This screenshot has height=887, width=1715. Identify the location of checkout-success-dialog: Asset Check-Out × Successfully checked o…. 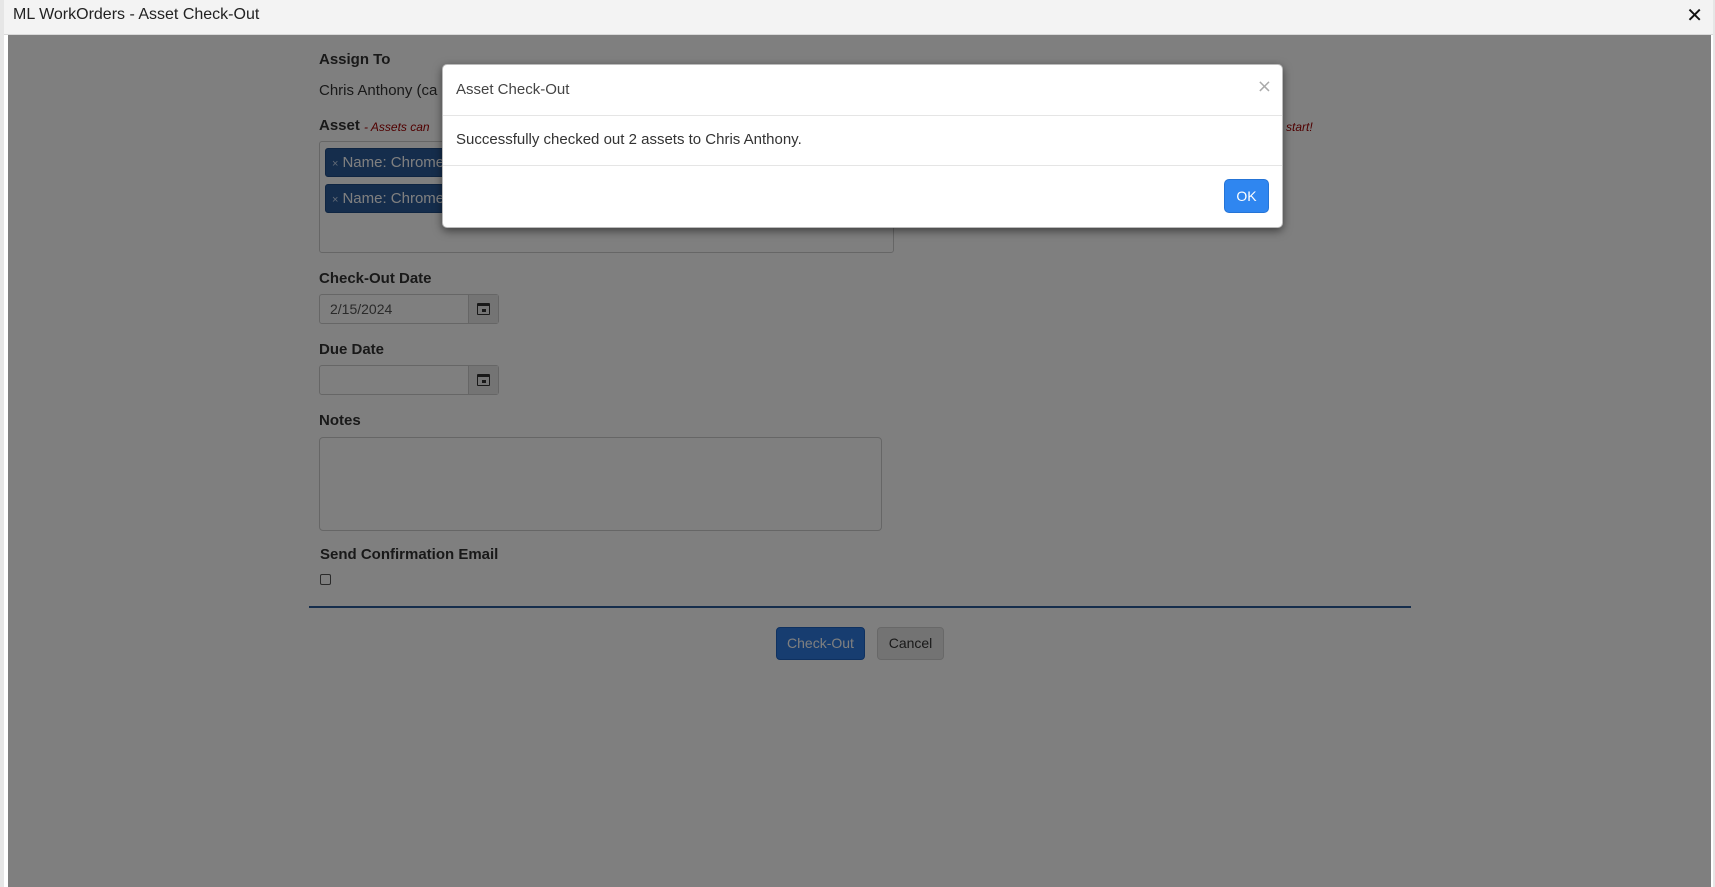
(862, 146).